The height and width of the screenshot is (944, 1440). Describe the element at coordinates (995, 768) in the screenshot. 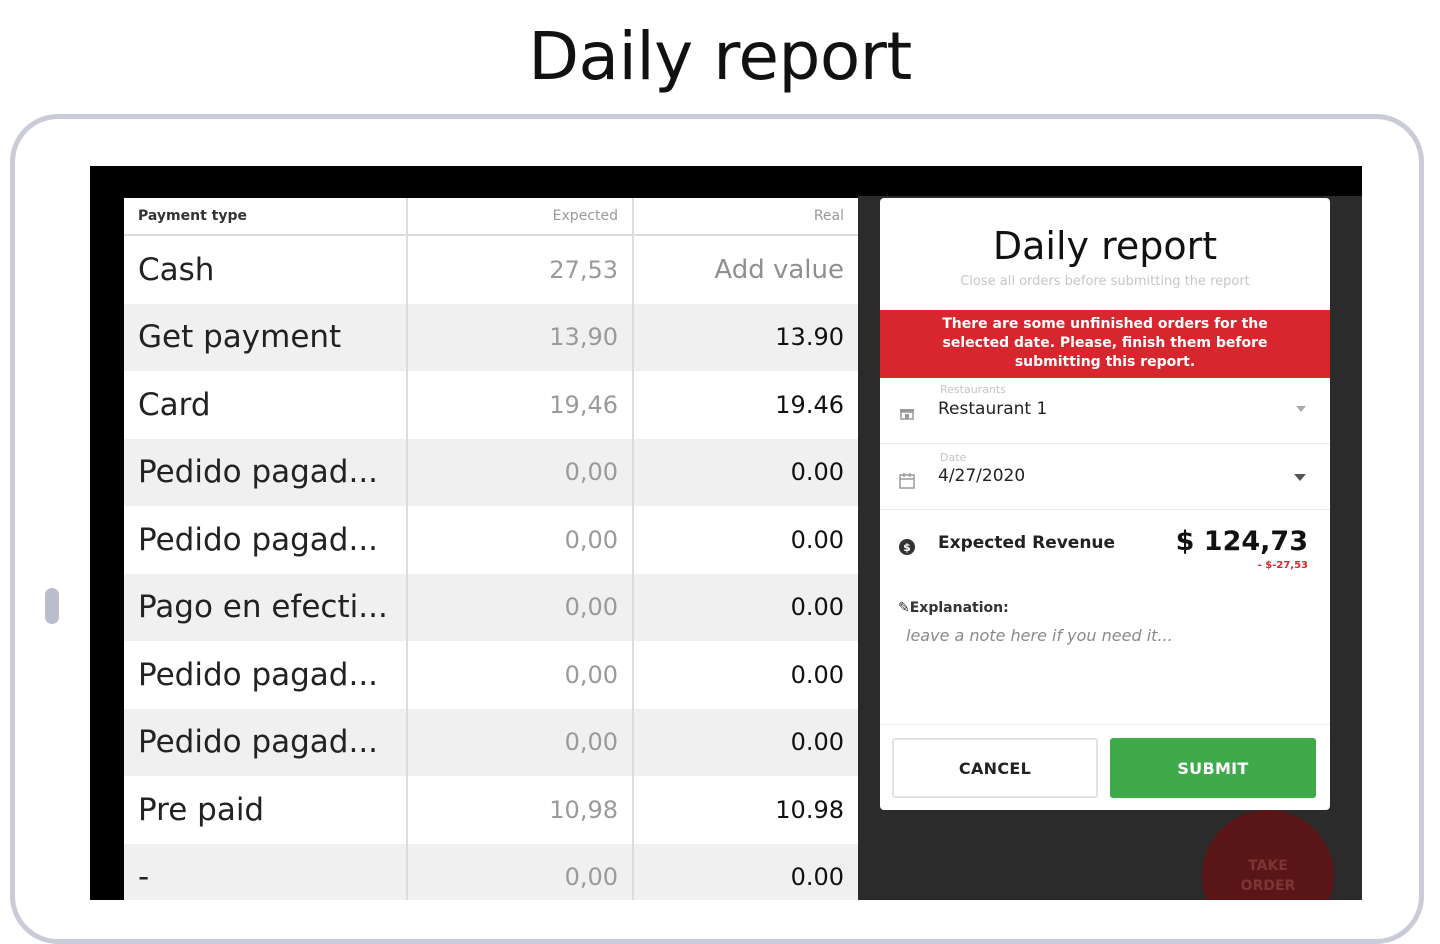

I see `cancel-button: CANCEL` at that location.